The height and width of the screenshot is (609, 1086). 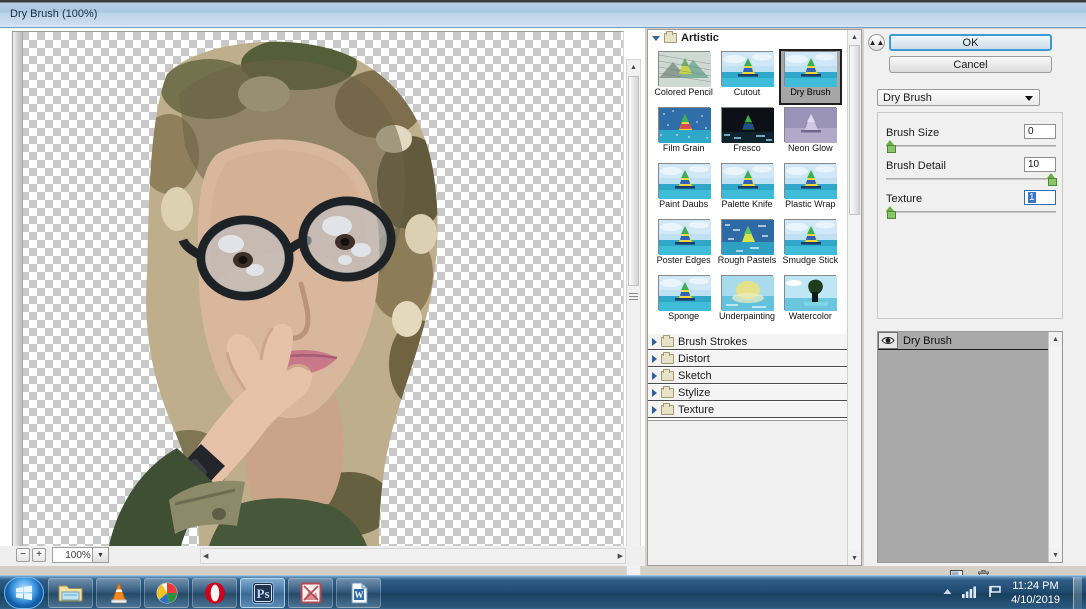 I want to click on slider-value-brush-size: 0, so click(x=1040, y=131).